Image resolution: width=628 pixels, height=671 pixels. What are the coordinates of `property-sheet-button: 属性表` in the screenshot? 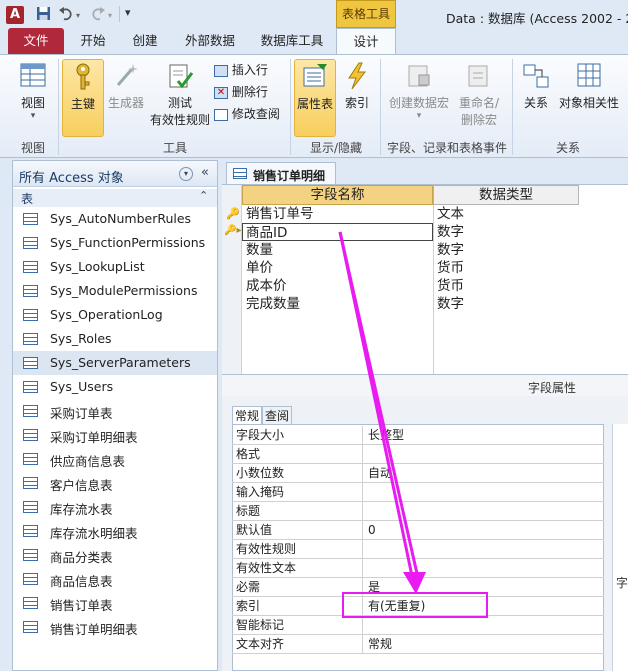 It's located at (315, 98).